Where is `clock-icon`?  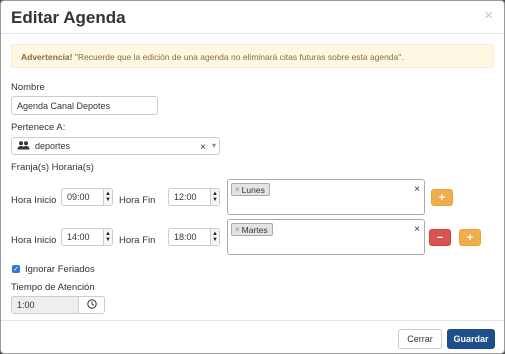 clock-icon is located at coordinates (91, 305).